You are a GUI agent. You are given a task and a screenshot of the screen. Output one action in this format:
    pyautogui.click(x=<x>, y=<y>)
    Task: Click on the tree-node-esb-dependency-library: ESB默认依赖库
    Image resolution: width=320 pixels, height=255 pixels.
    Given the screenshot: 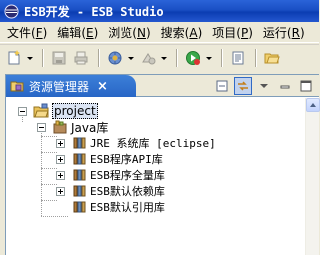 What is the action you would take?
    pyautogui.click(x=110, y=191)
    